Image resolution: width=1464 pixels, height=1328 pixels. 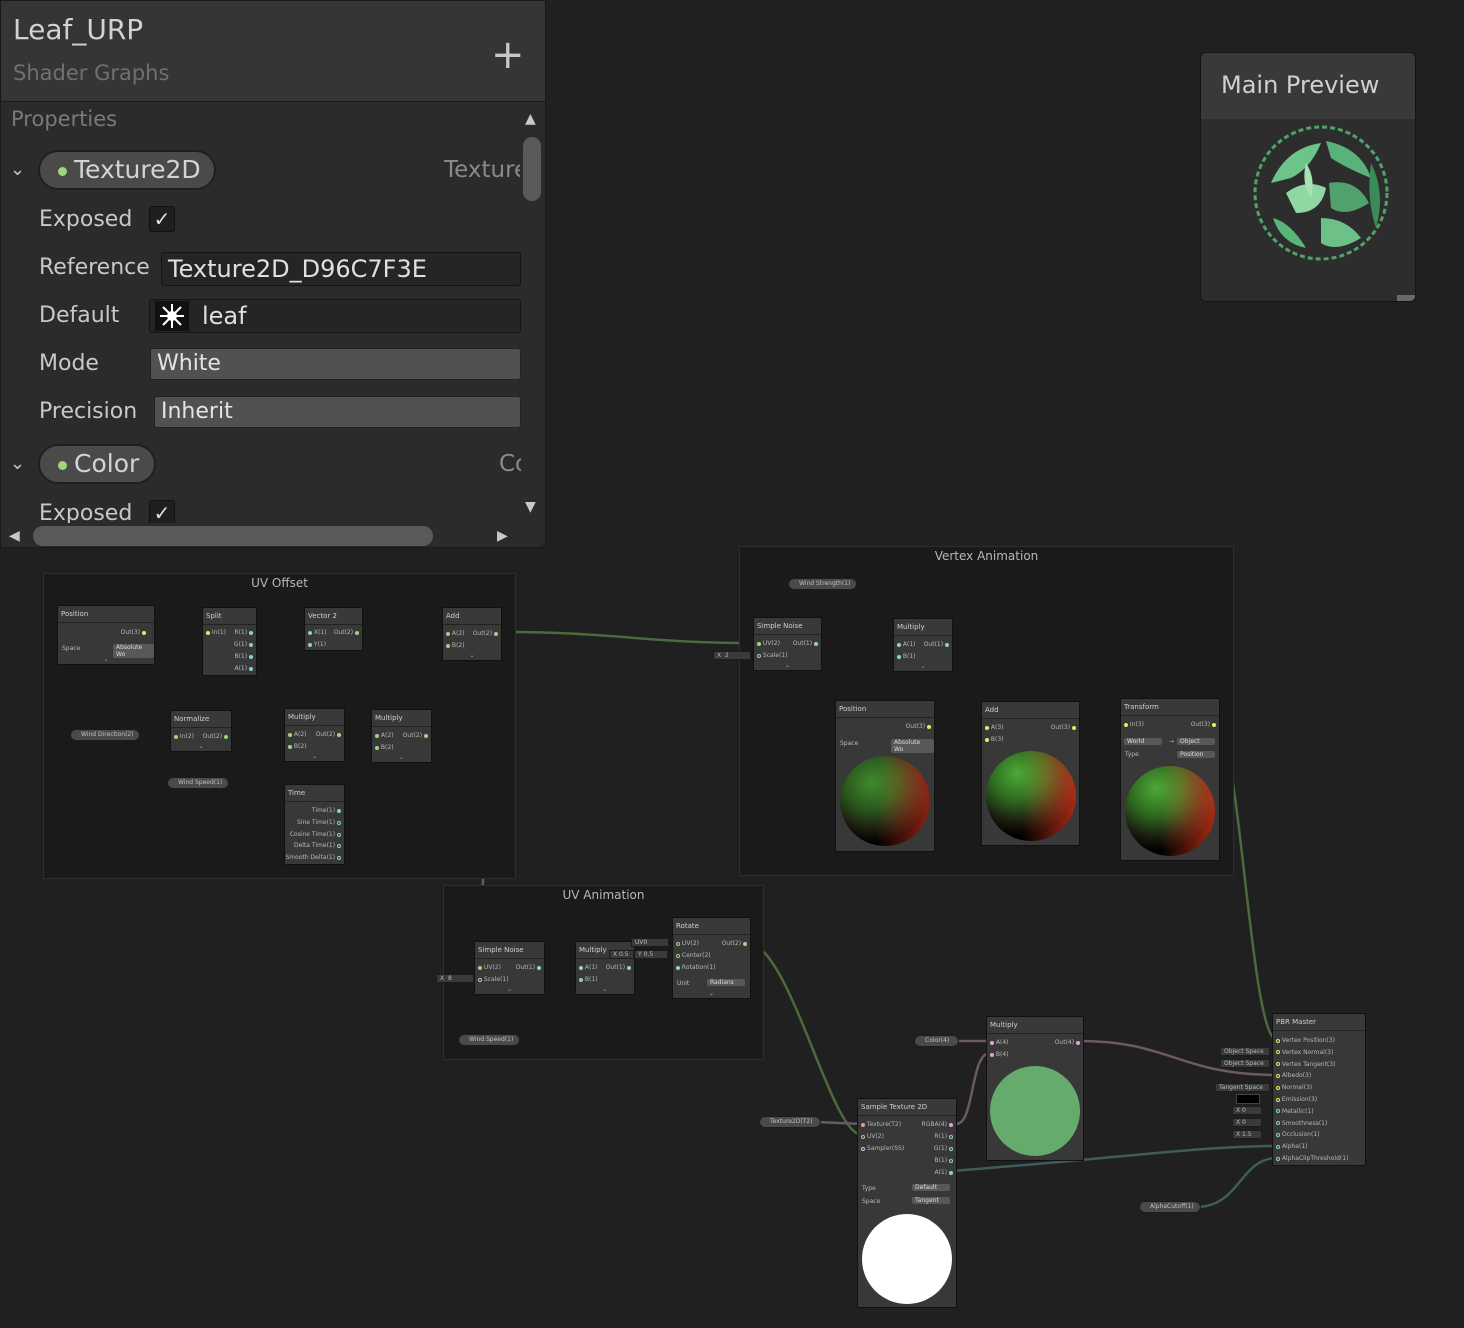 What do you see at coordinates (97, 464) in the screenshot?
I see `property-pill-color: Color` at bounding box center [97, 464].